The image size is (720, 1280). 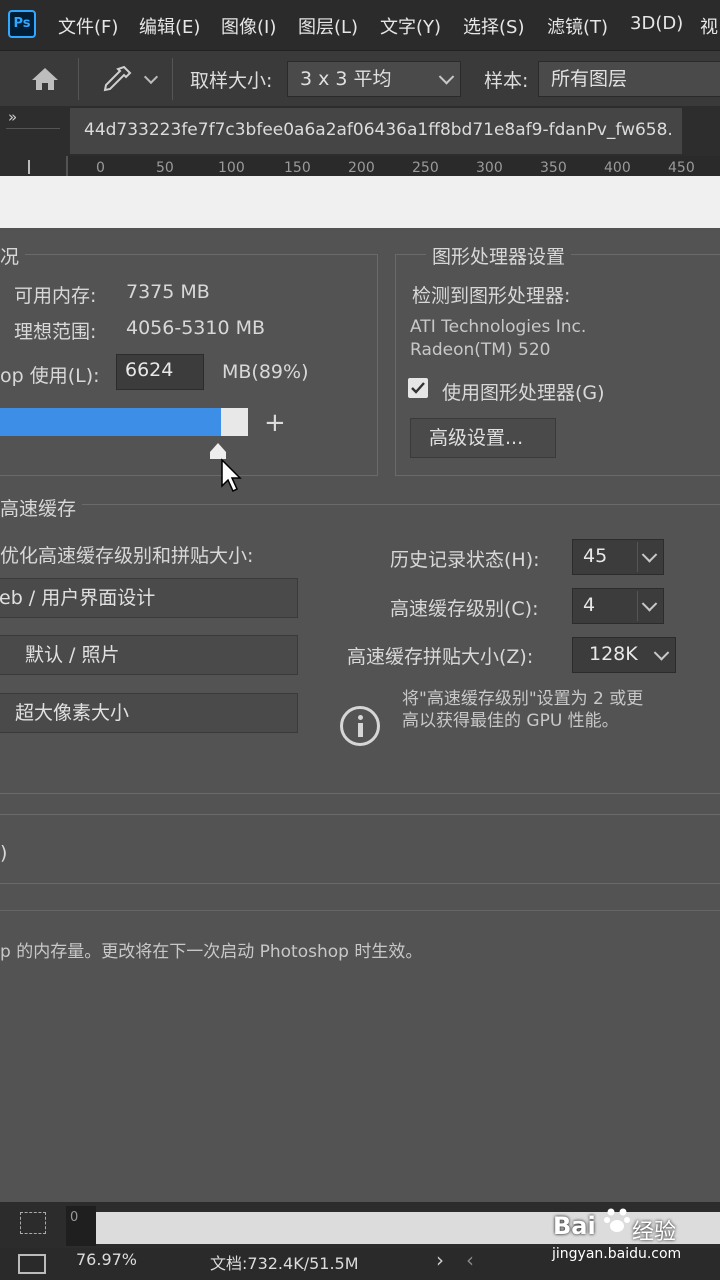 I want to click on restart-note: p 的内存量。更改将在下一次启动 Photoshop 时生效。, so click(x=211, y=952).